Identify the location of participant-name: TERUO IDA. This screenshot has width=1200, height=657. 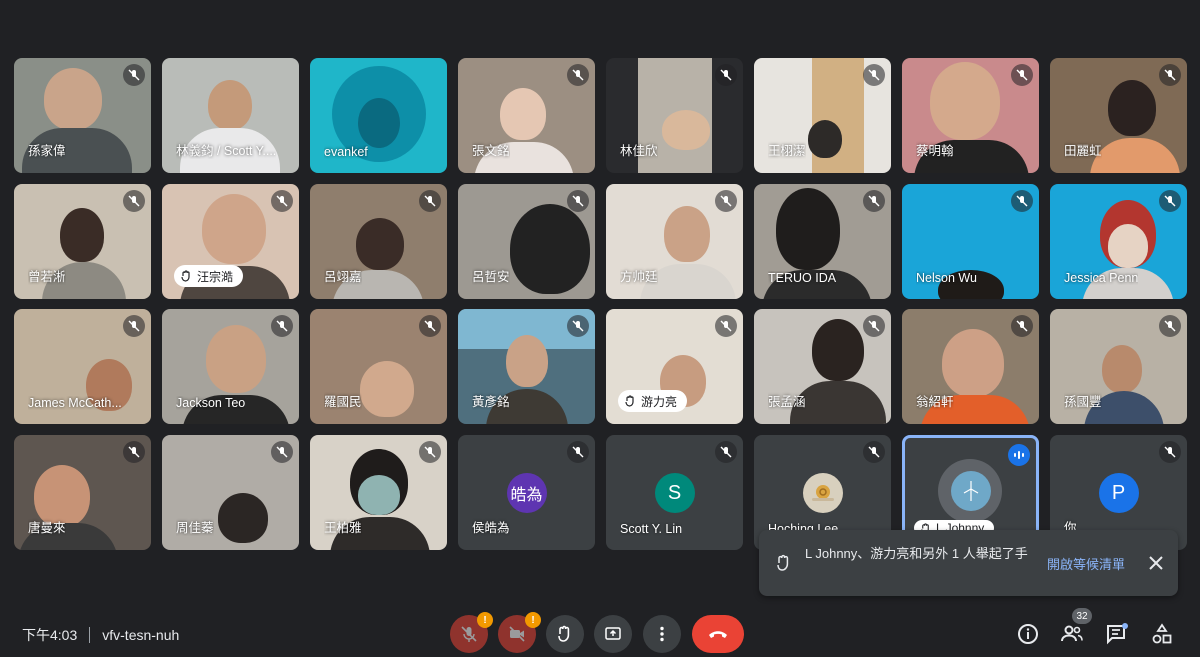
(802, 278).